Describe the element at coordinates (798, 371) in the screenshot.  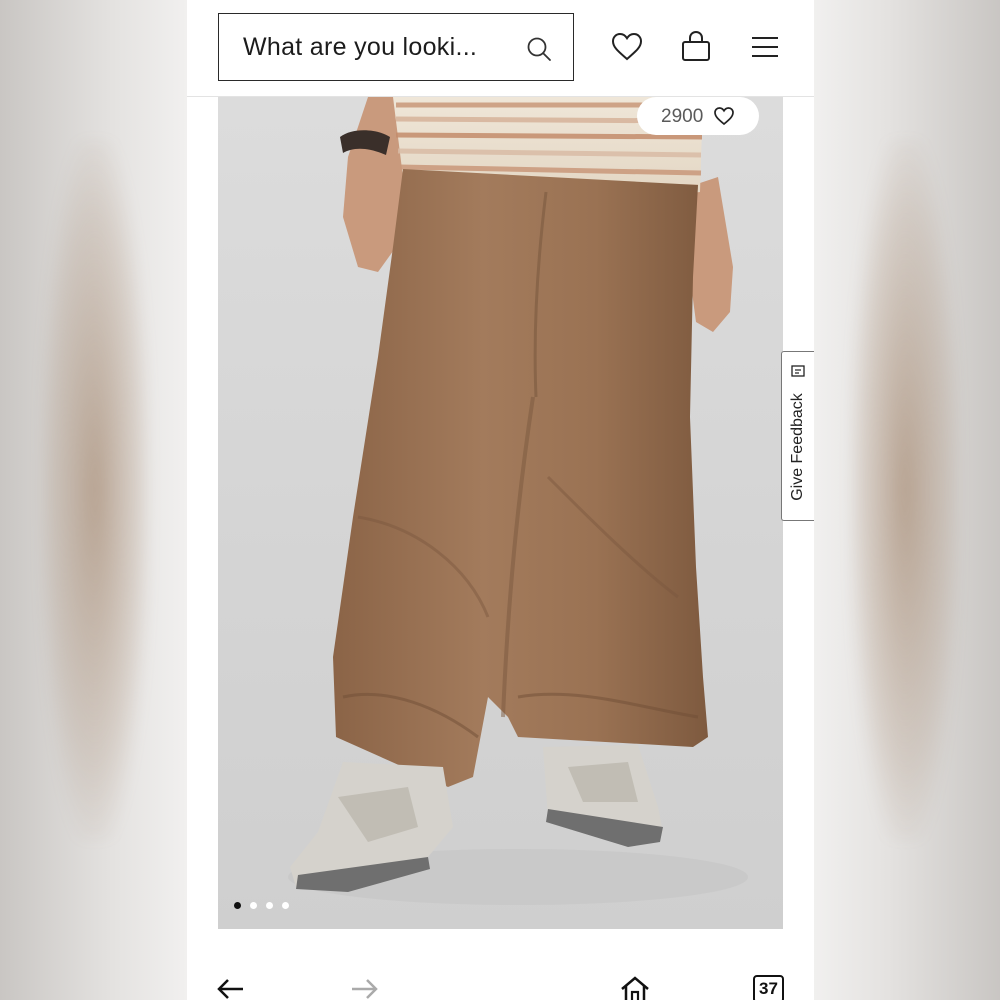
I see `feedback-icon` at that location.